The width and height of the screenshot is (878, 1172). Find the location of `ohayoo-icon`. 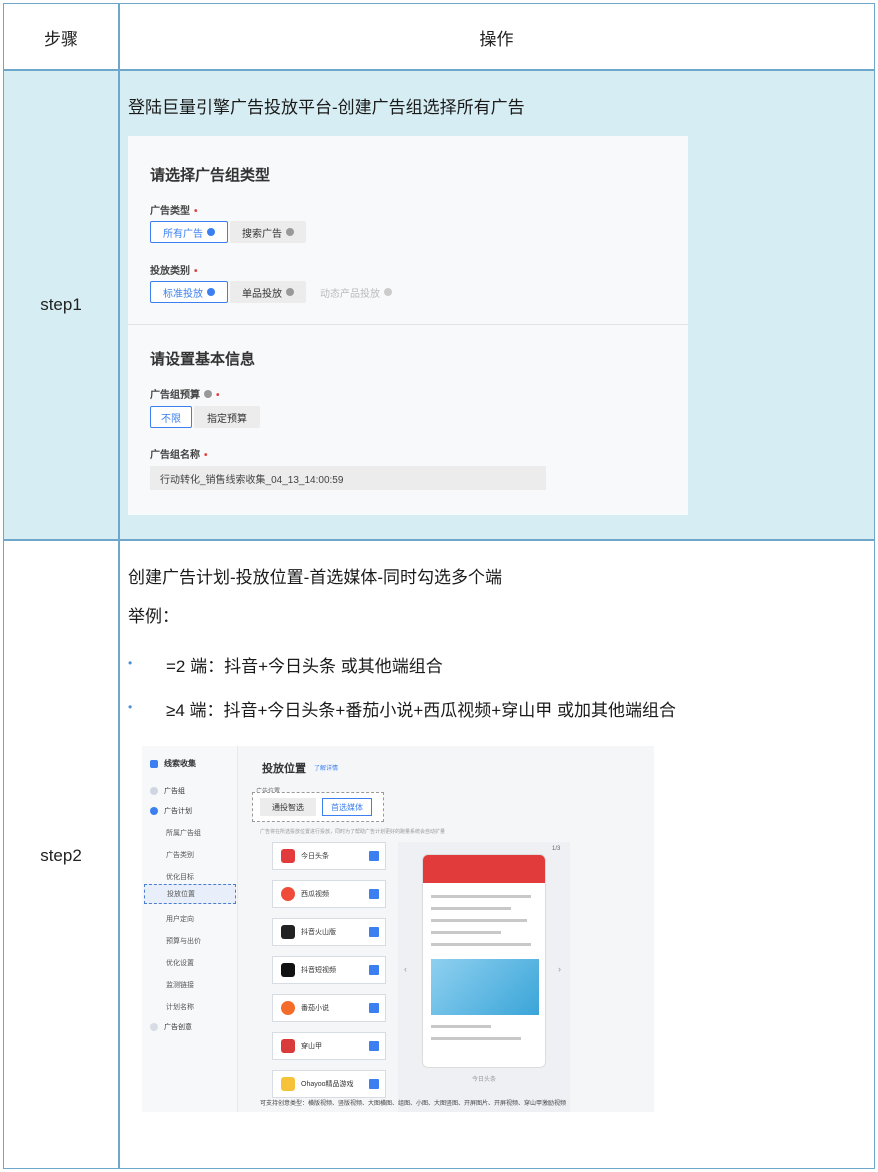

ohayoo-icon is located at coordinates (288, 1084).